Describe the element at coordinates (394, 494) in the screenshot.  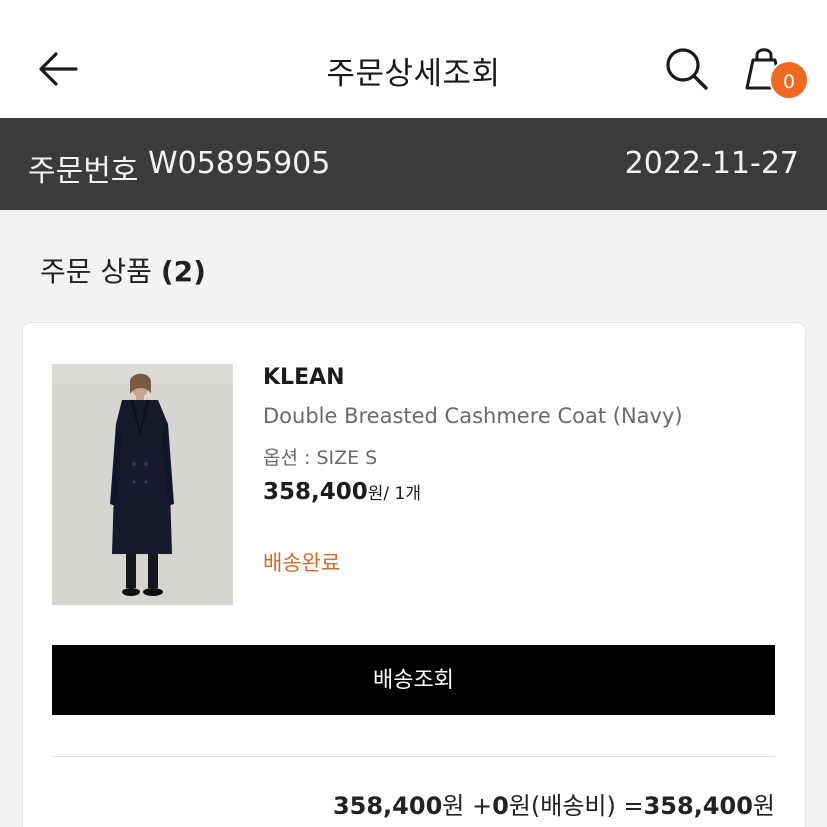
I see `price-unit: 원/ 1개` at that location.